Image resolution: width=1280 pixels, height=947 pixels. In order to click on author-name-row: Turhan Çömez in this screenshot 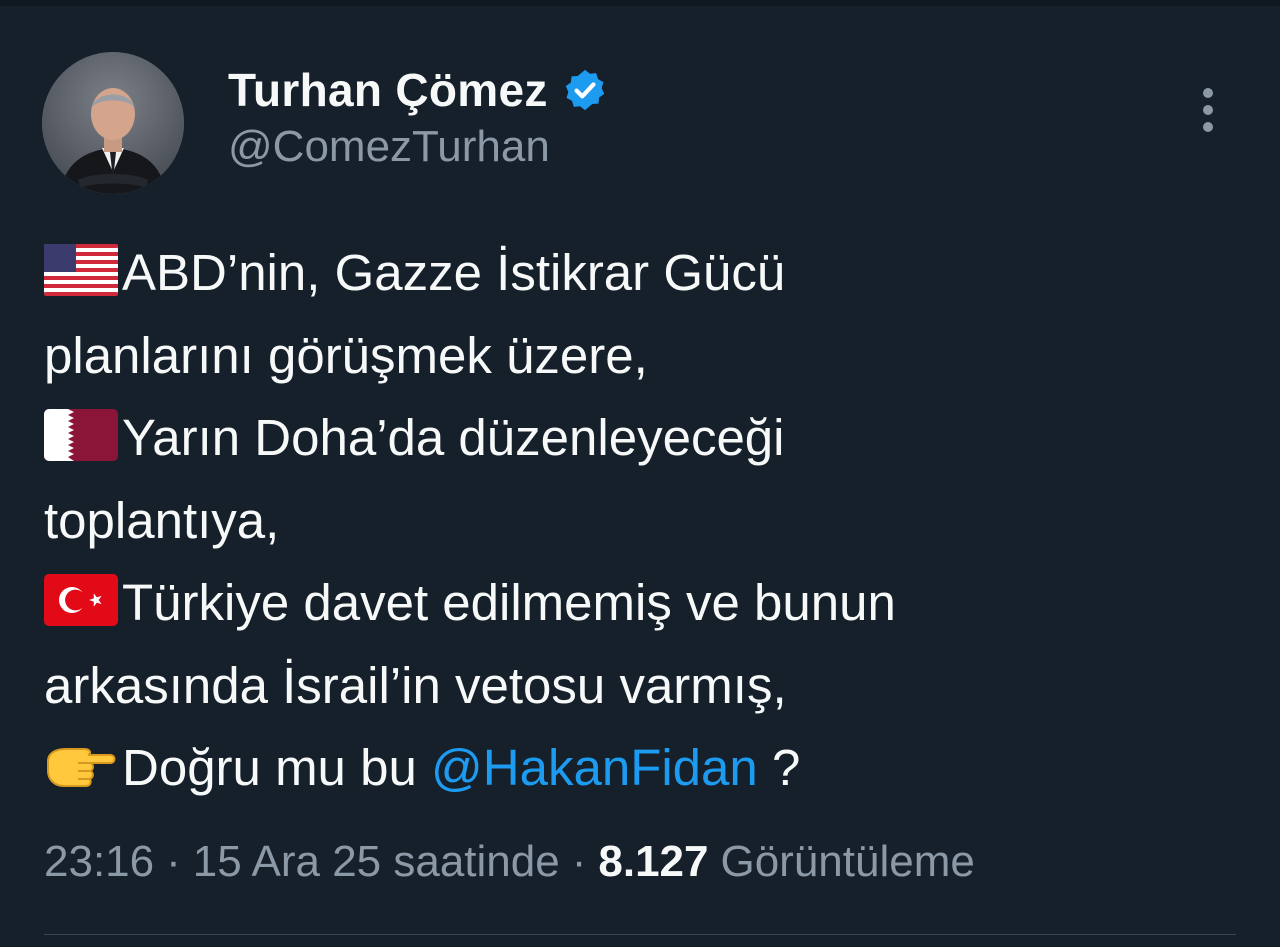, I will do `click(418, 90)`.